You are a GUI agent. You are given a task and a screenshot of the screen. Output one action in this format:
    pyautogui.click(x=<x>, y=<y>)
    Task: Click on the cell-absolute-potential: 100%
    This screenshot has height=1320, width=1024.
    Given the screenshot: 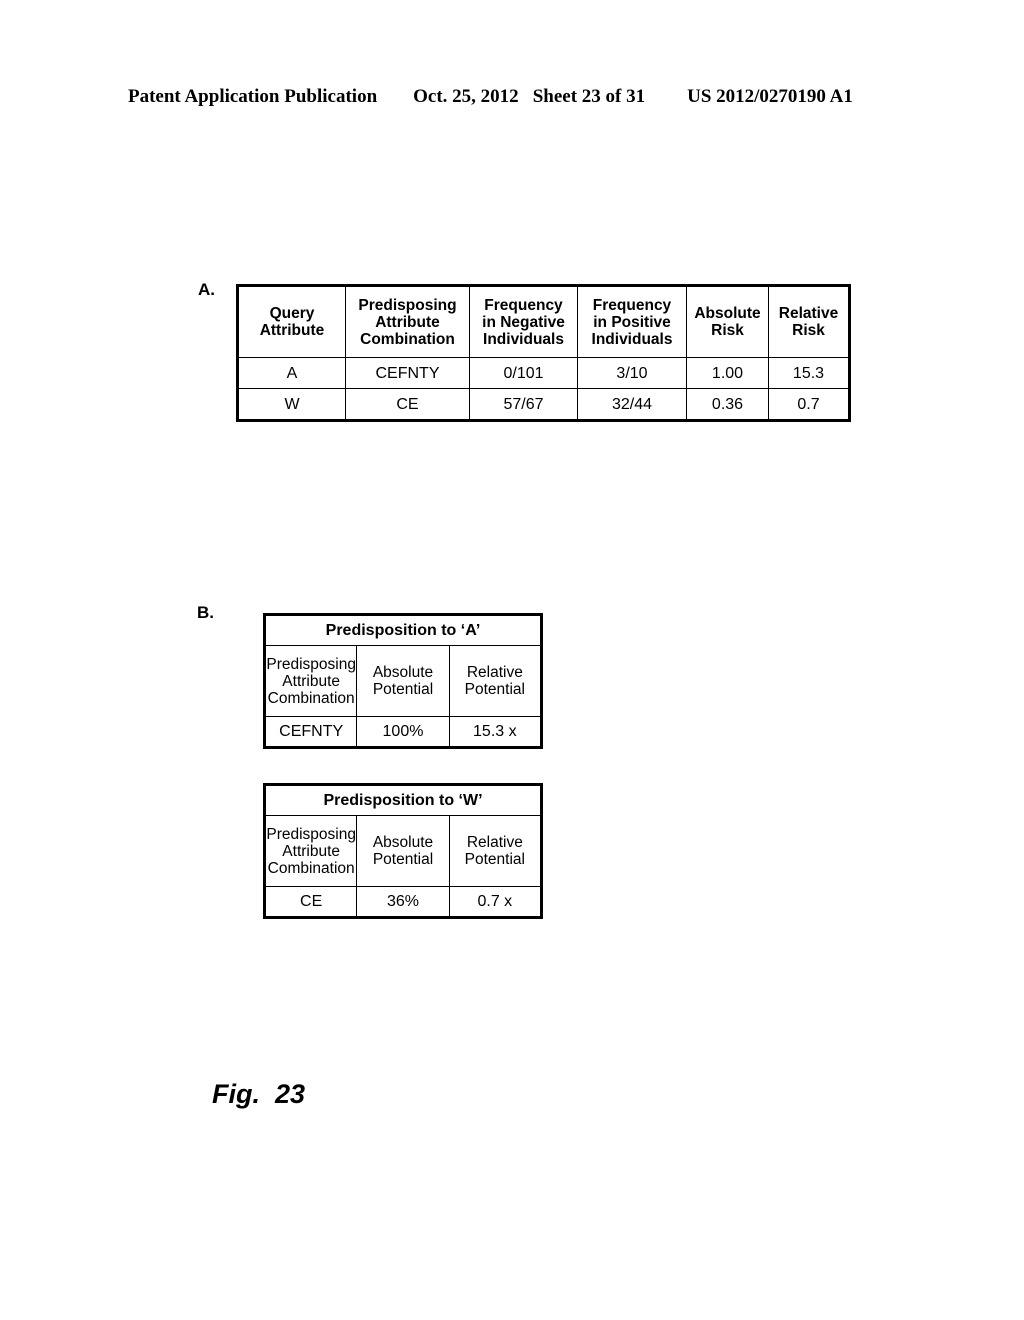 What is the action you would take?
    pyautogui.click(x=403, y=732)
    